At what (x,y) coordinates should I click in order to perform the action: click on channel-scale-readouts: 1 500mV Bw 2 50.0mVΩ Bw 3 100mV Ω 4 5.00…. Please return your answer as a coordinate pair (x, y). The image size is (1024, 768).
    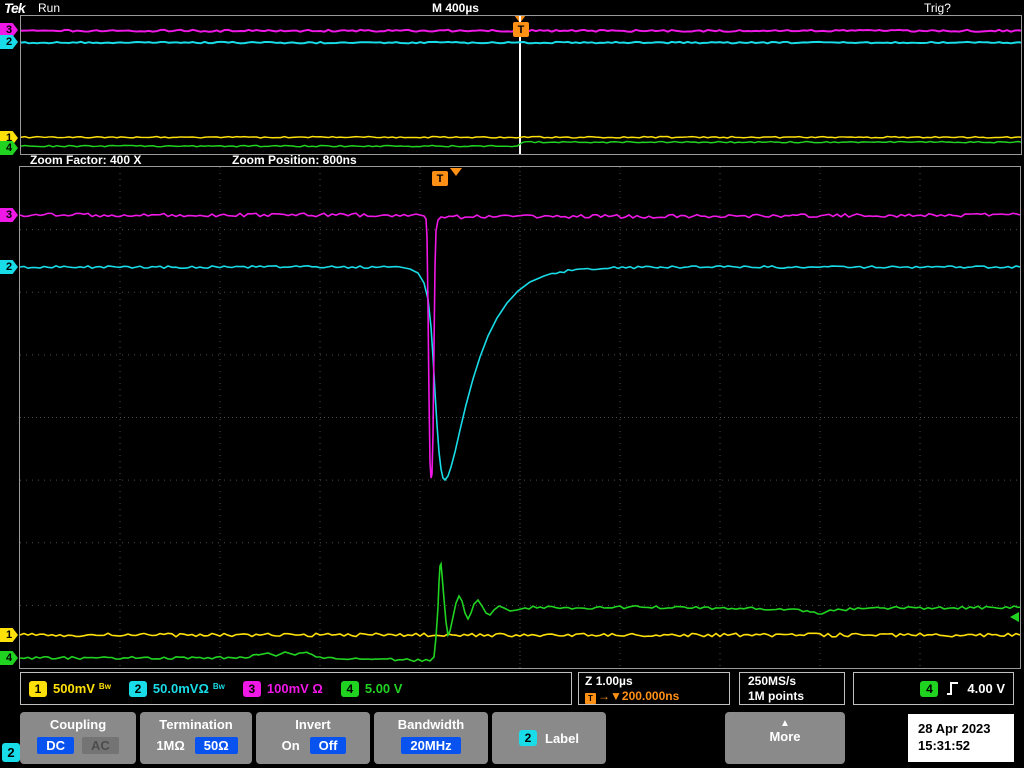
    Looking at the image, I should click on (296, 688).